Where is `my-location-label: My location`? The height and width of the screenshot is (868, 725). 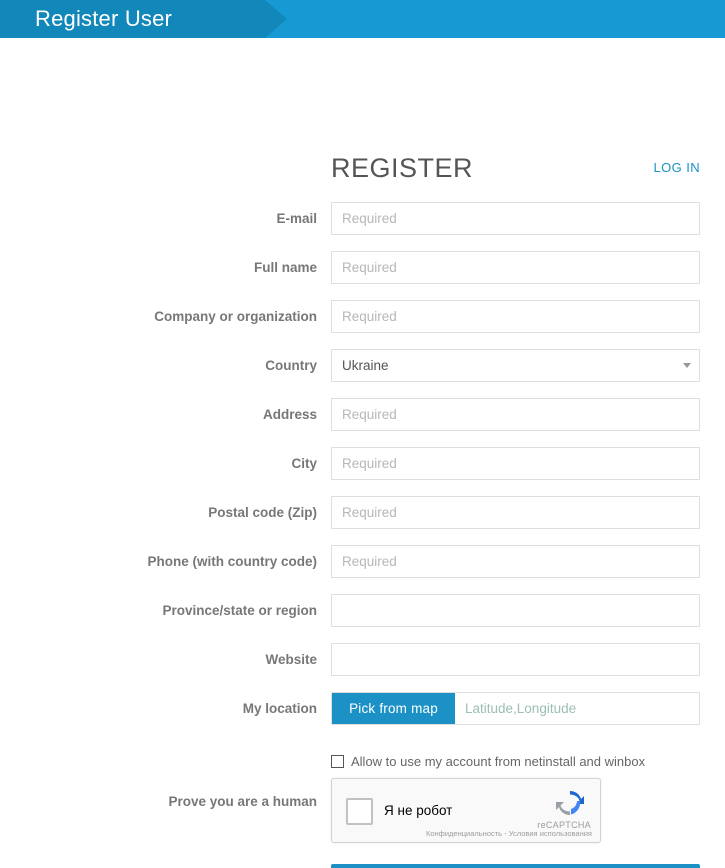
my-location-label: My location is located at coordinates (279, 708).